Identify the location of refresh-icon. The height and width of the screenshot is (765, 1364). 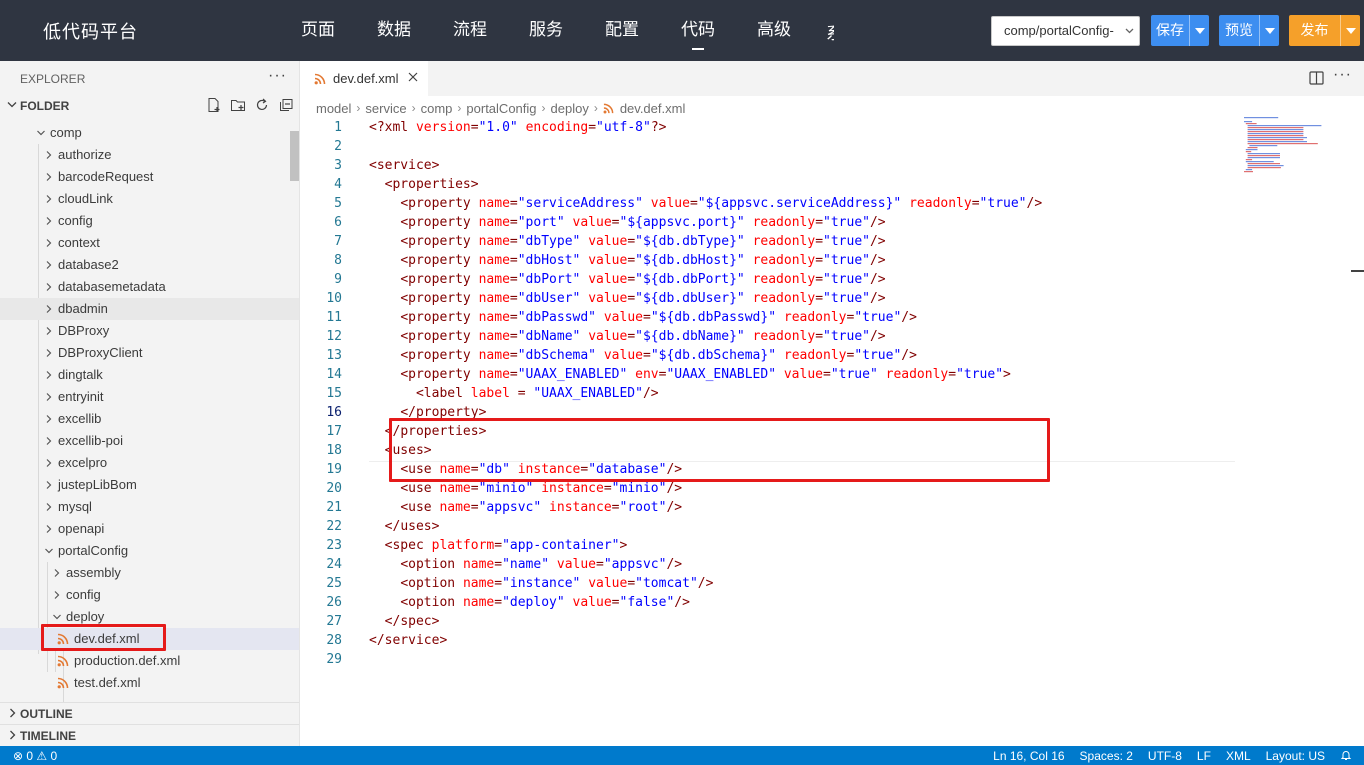
(262, 105).